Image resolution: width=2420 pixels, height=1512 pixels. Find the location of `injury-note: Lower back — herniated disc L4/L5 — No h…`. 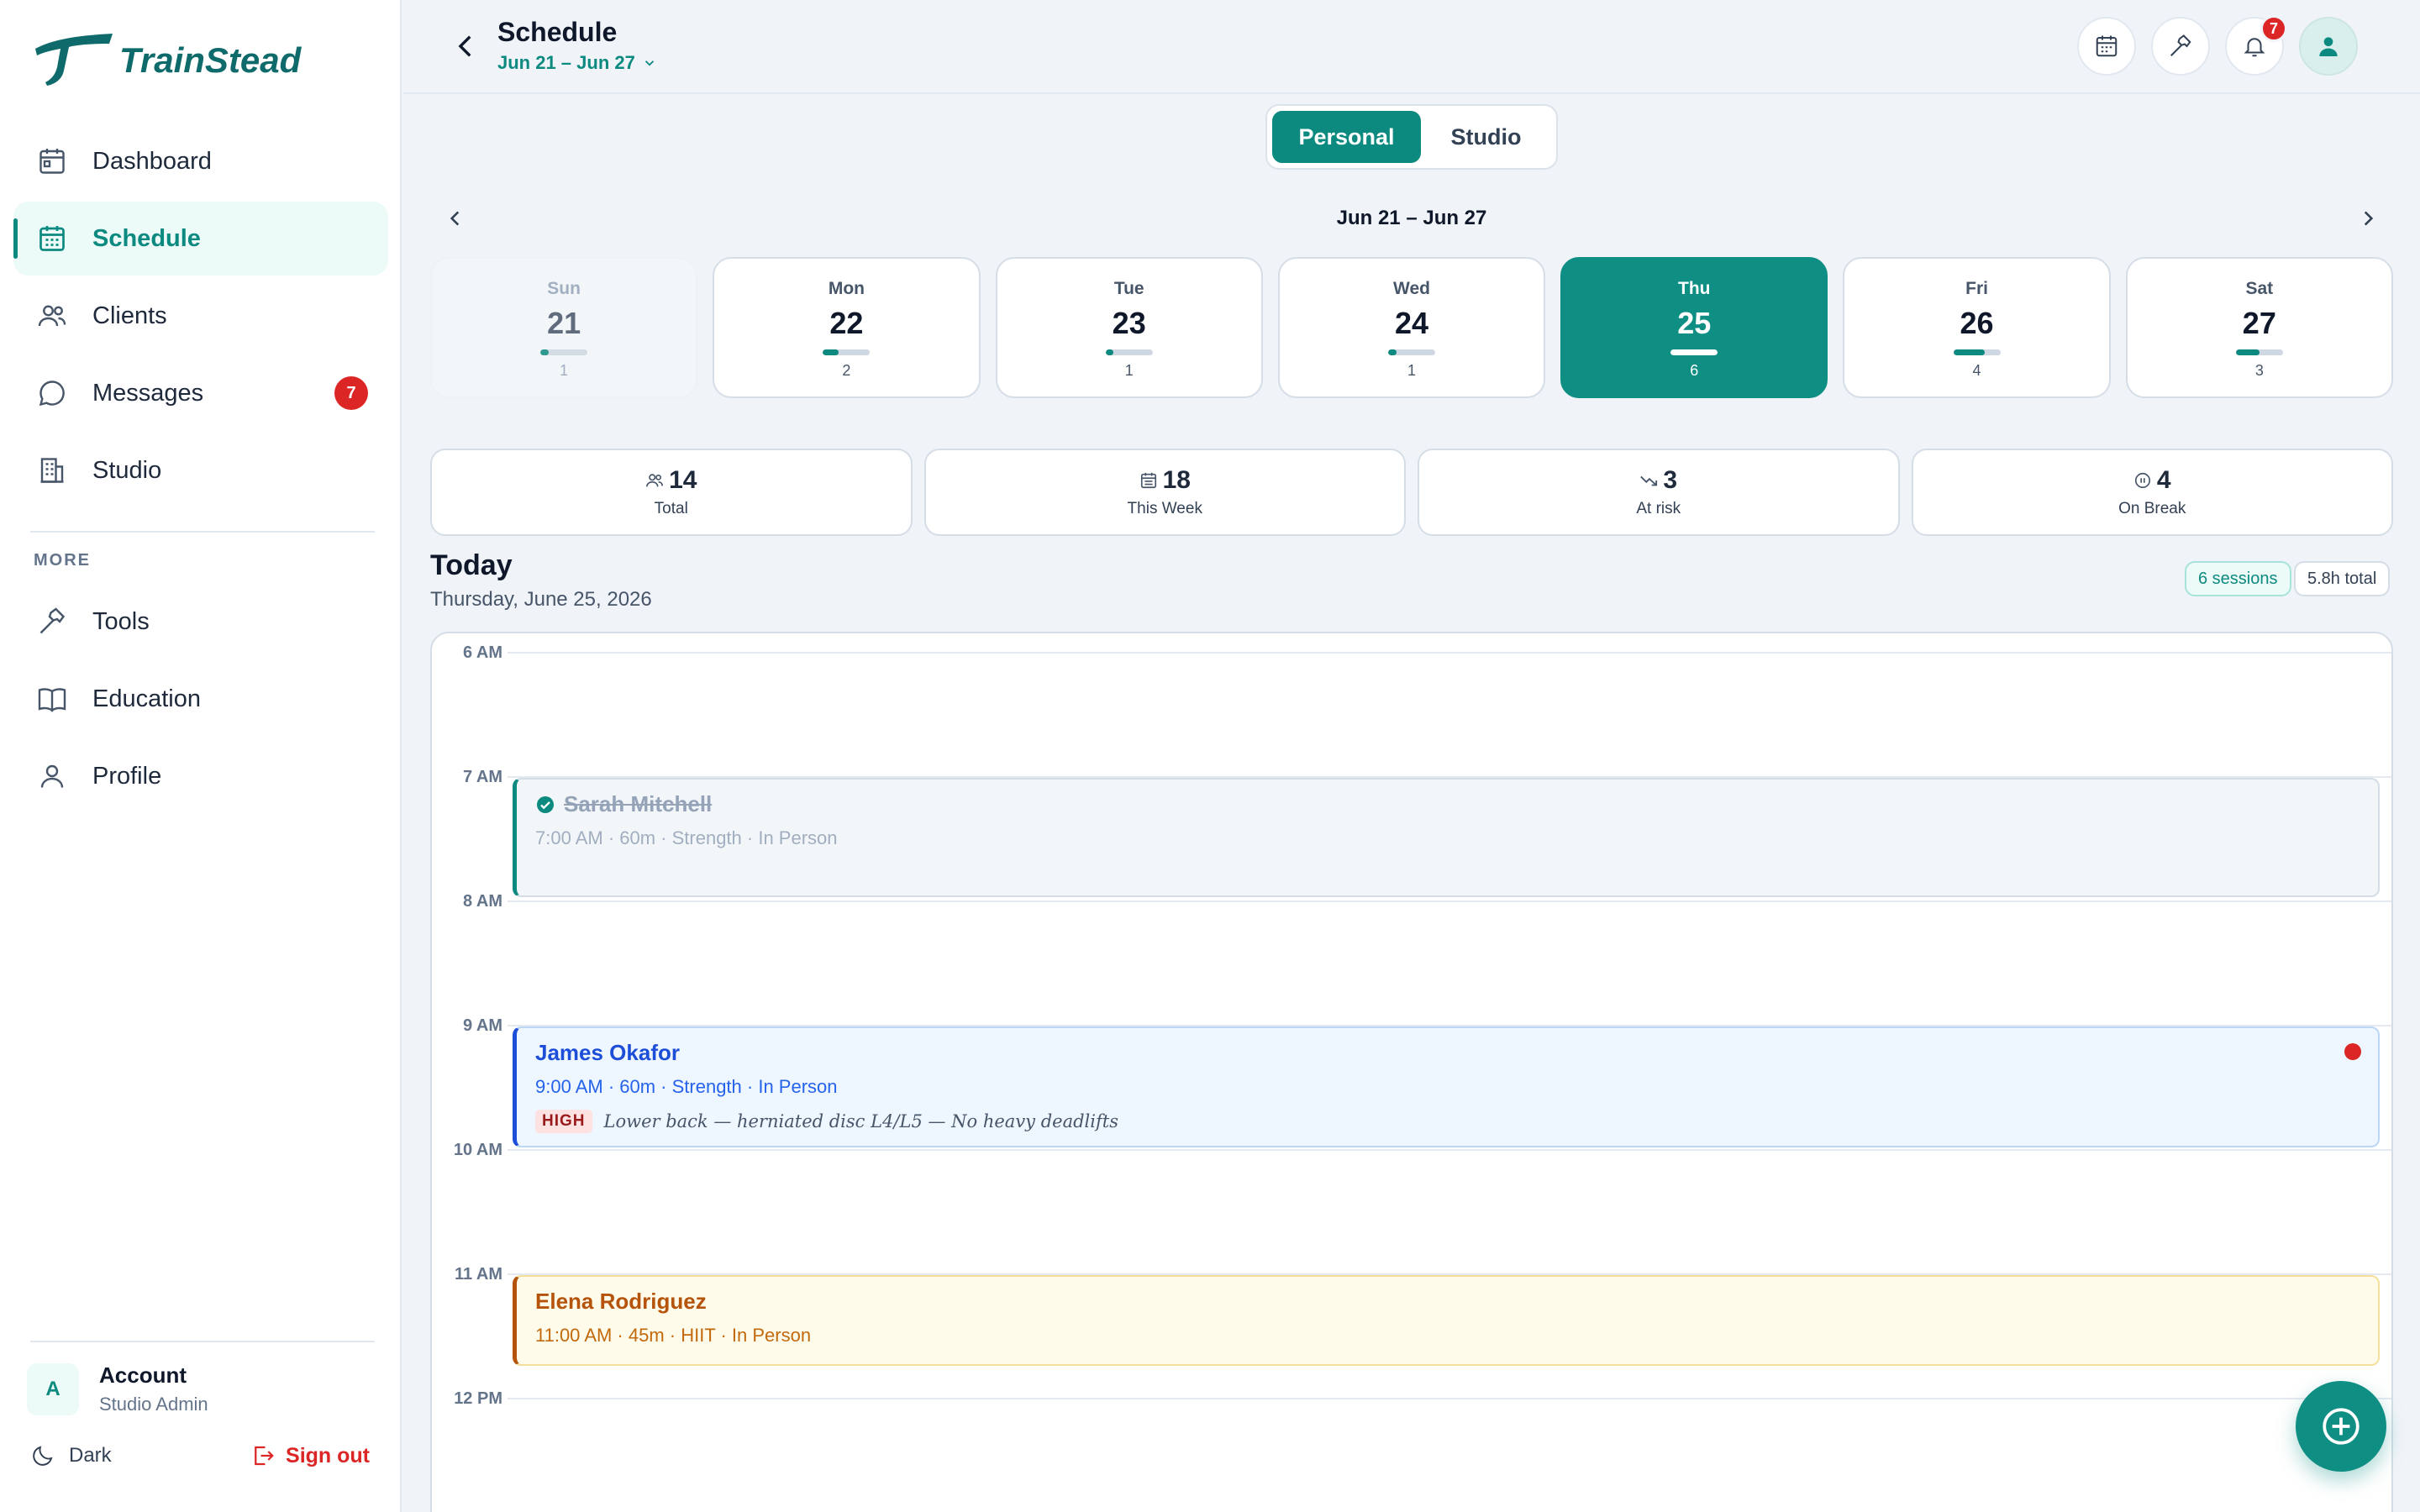

injury-note: Lower back — herniated disc L4/L5 — No h… is located at coordinates (861, 1121).